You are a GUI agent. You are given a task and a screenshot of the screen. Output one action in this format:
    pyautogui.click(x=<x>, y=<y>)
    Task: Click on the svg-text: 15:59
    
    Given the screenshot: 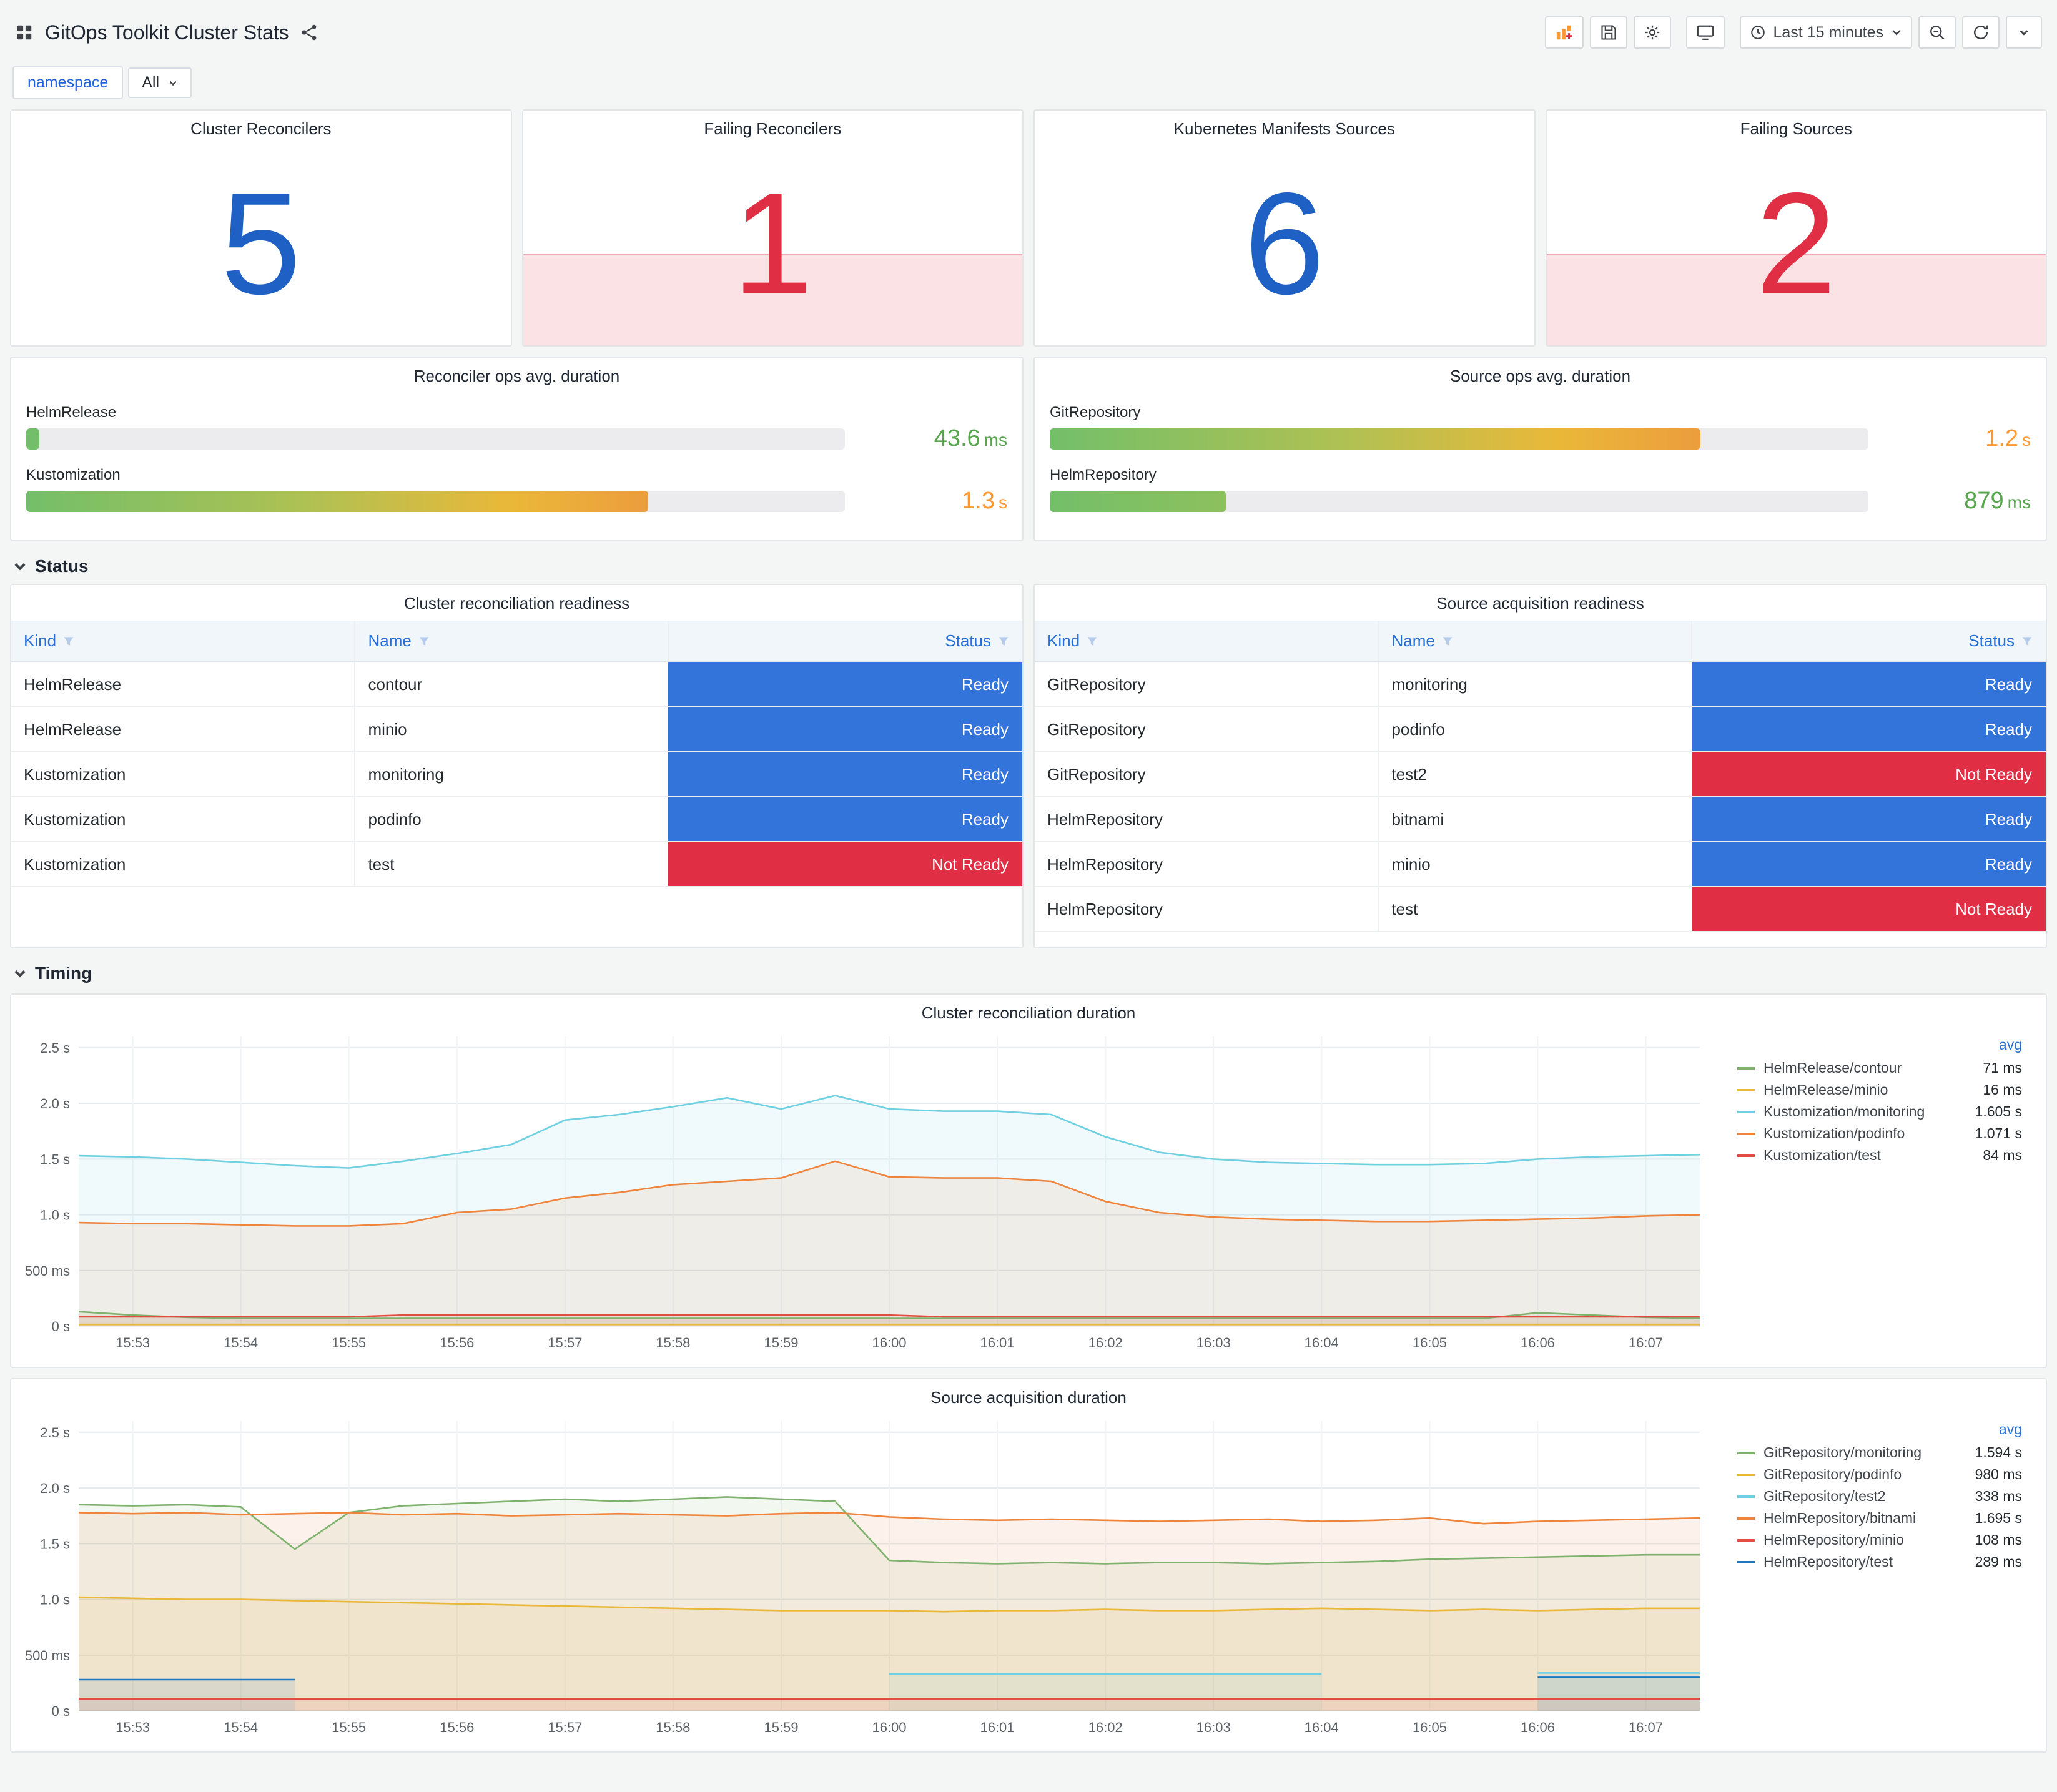 What is the action you would take?
    pyautogui.click(x=781, y=1727)
    